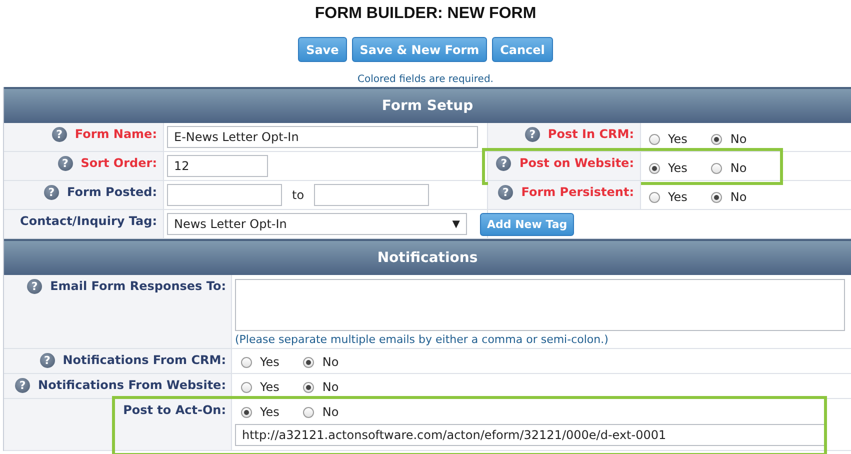  I want to click on action-button: Save & New Form, so click(420, 49).